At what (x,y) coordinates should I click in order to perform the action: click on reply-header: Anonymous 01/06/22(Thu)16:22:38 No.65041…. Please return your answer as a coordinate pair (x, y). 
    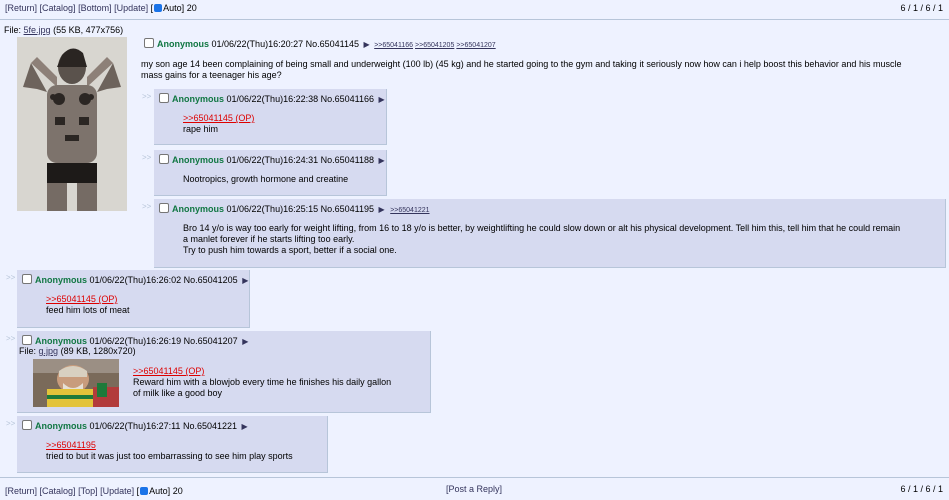
    Looking at the image, I should click on (272, 98).